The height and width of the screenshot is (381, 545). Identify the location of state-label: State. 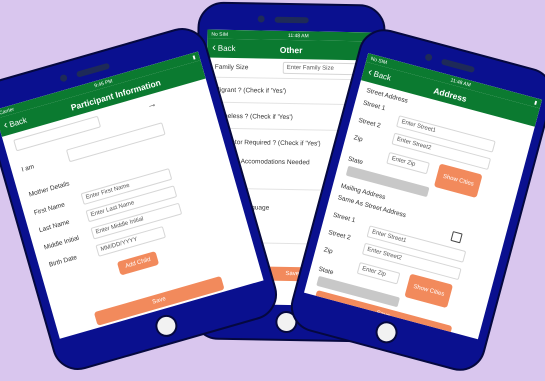
(355, 161).